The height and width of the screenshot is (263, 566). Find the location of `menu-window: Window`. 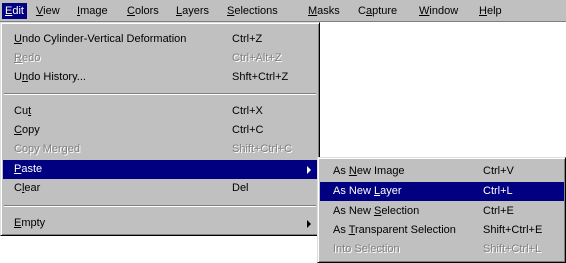

menu-window: Window is located at coordinates (438, 11).